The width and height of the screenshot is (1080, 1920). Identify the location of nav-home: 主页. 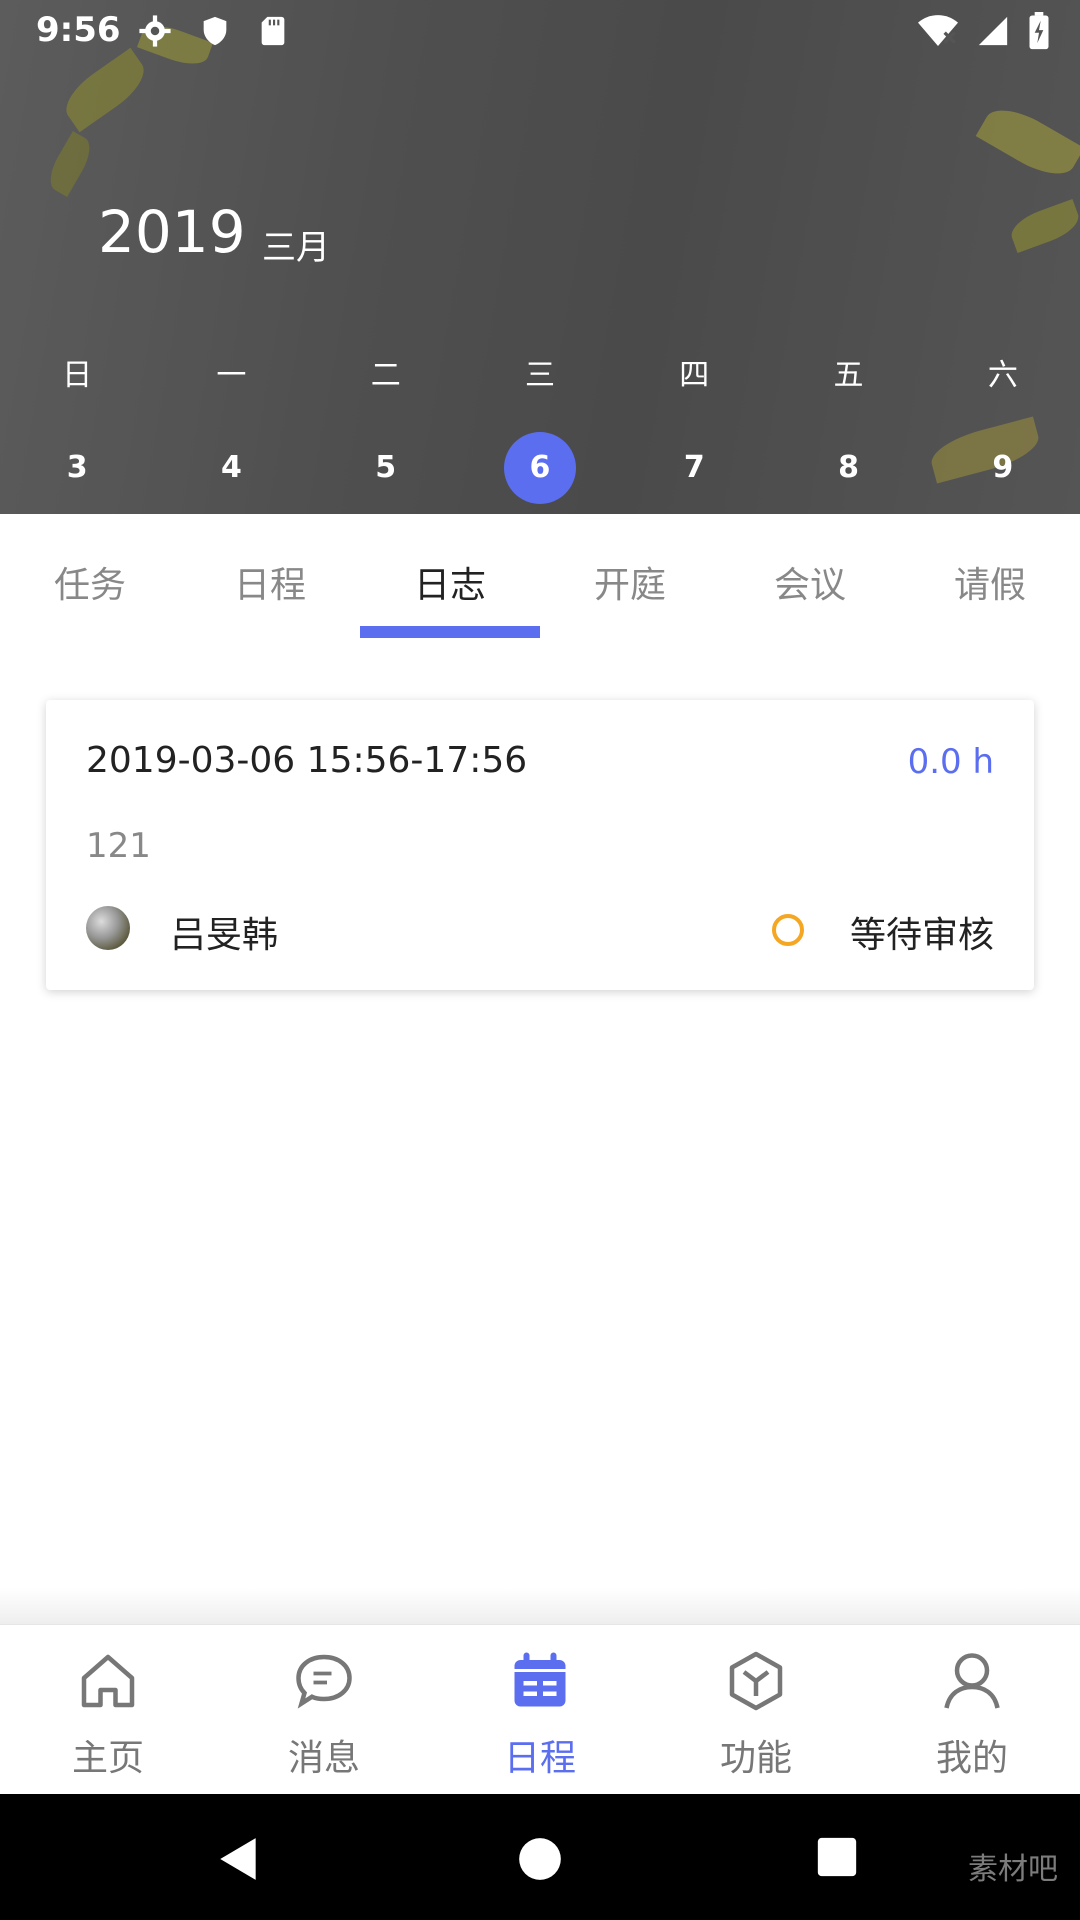
(108, 1713).